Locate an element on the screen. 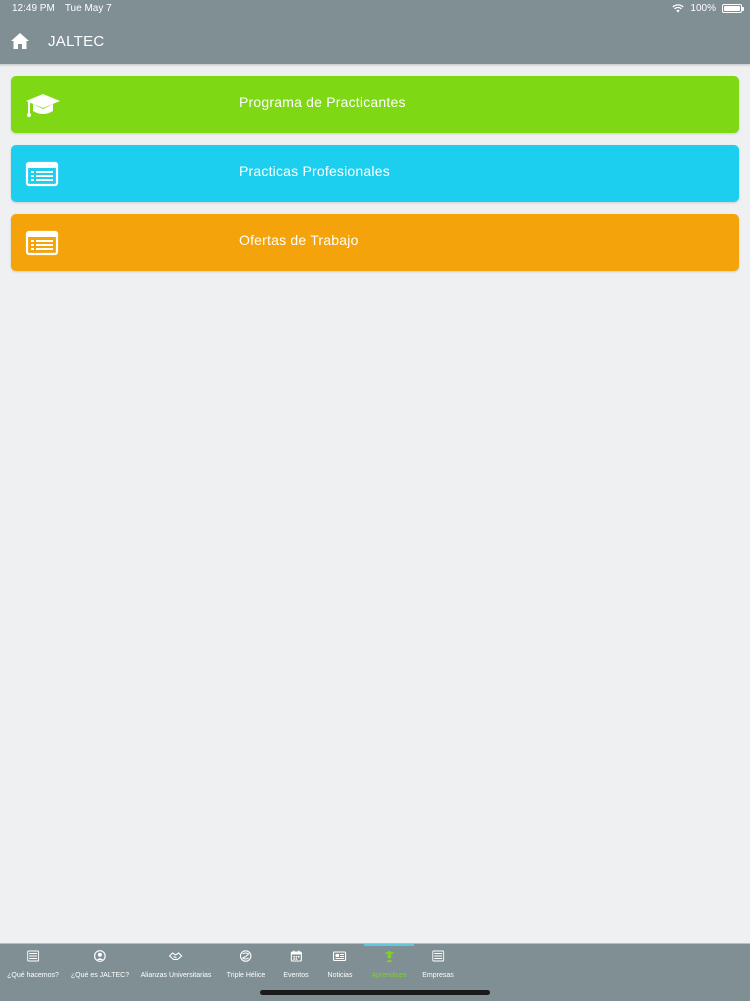 The image size is (750, 1001). tab-empresas: Empresas is located at coordinates (438, 966).